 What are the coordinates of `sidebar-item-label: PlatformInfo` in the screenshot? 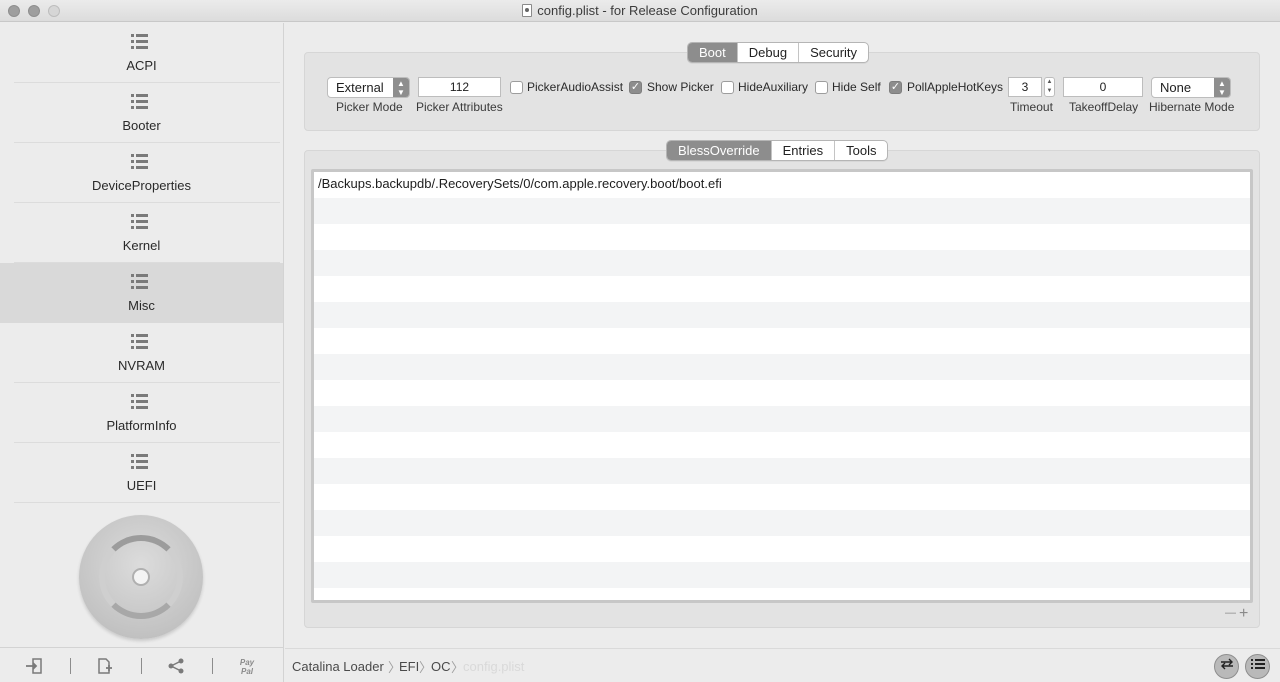 It's located at (141, 425).